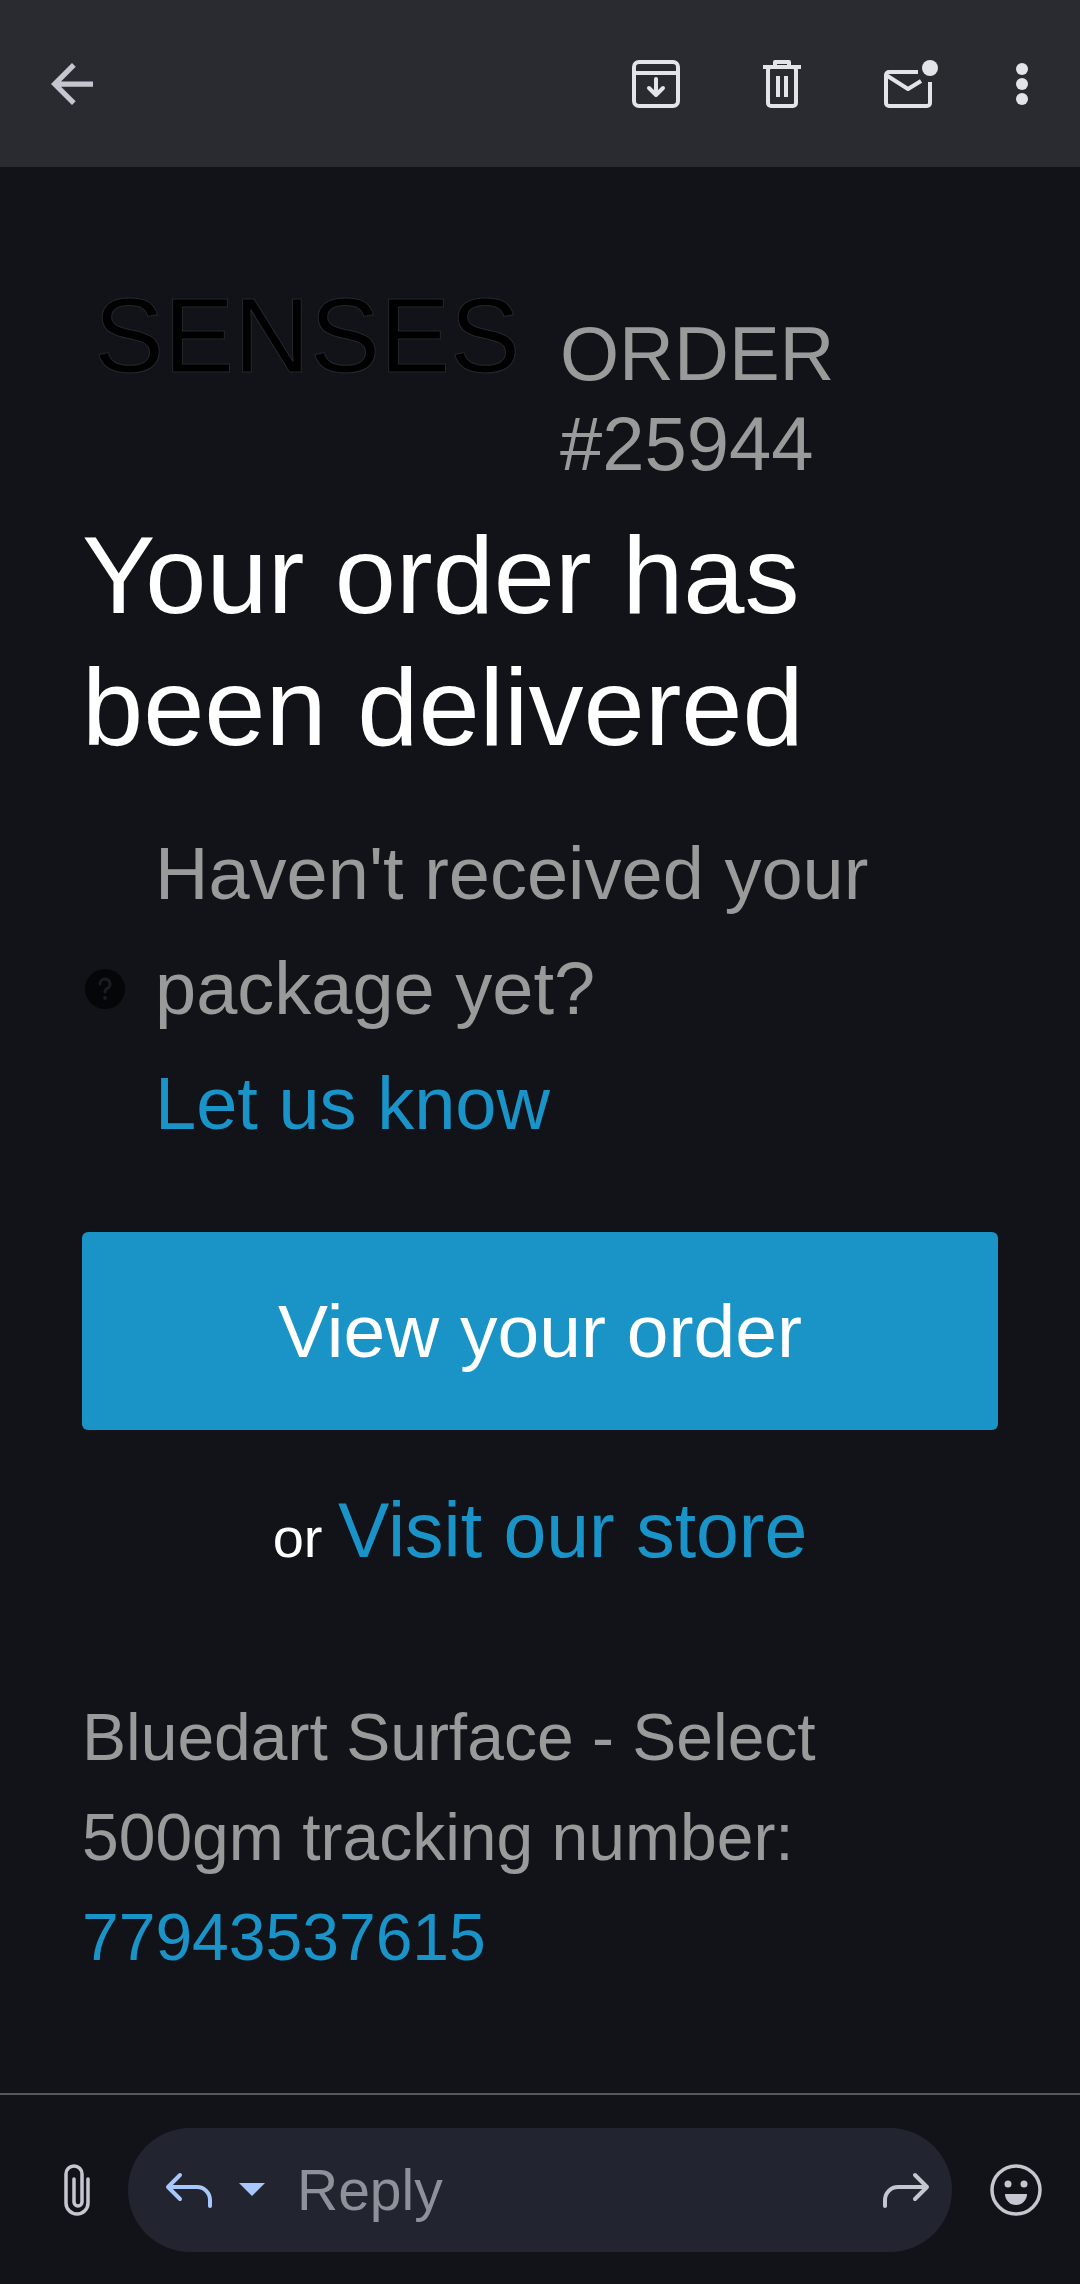 The width and height of the screenshot is (1080, 2284). I want to click on delivery-heading: Your order has been delivered, so click(443, 641).